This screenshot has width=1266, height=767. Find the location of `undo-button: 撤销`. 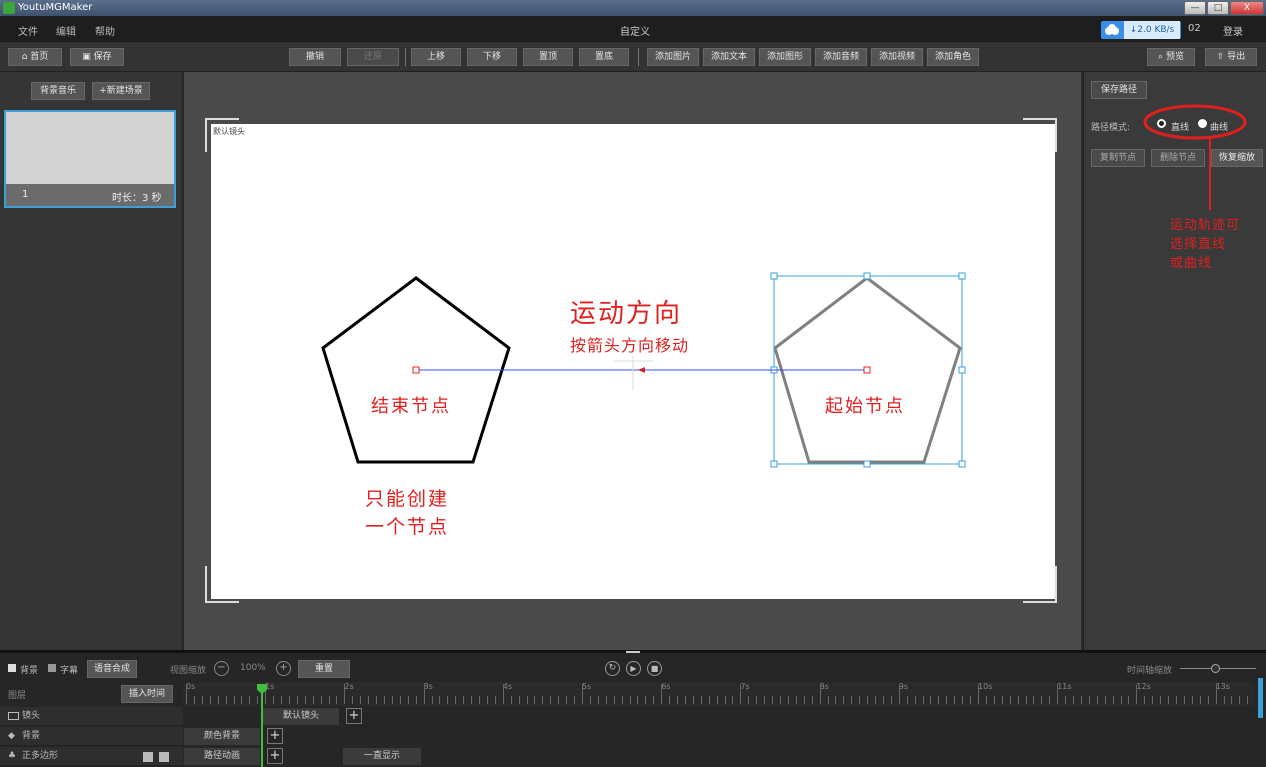

undo-button: 撤销 is located at coordinates (315, 57).